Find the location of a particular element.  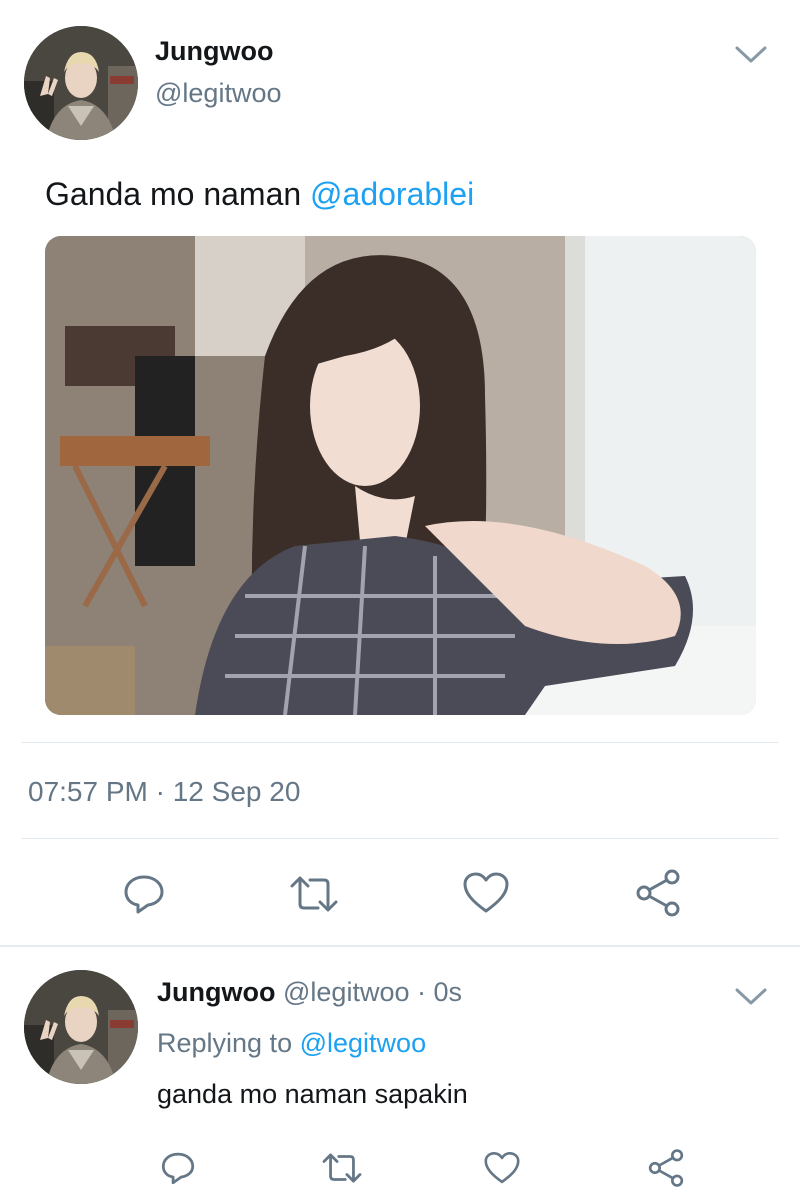

reply-author-name: Jungwoo is located at coordinates (216, 992).